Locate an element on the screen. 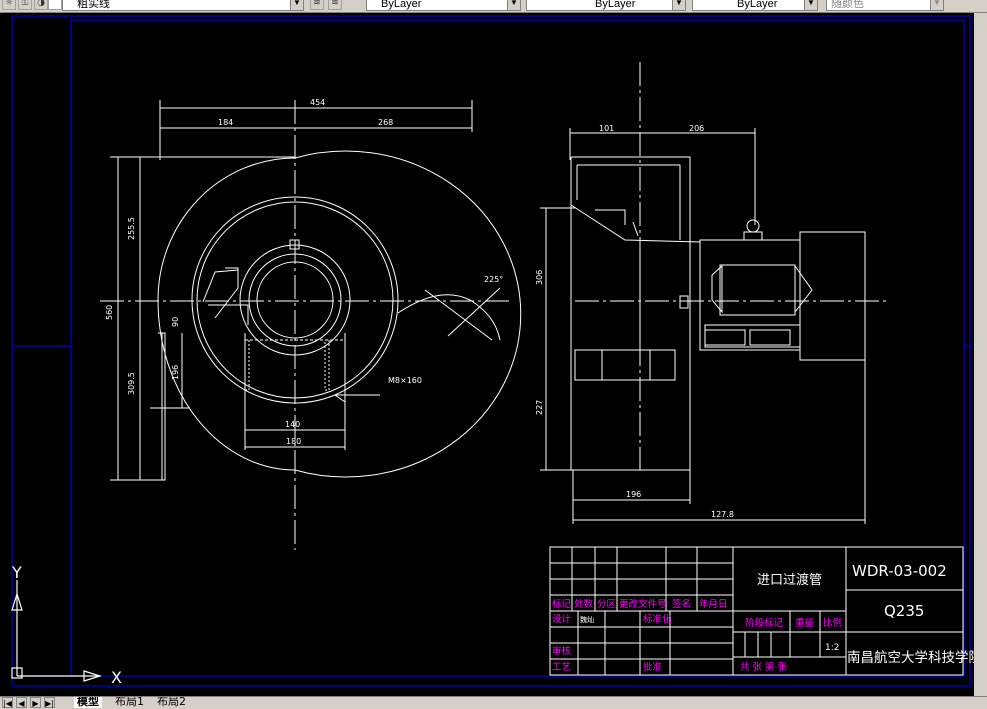  material: Q235 is located at coordinates (904, 611).